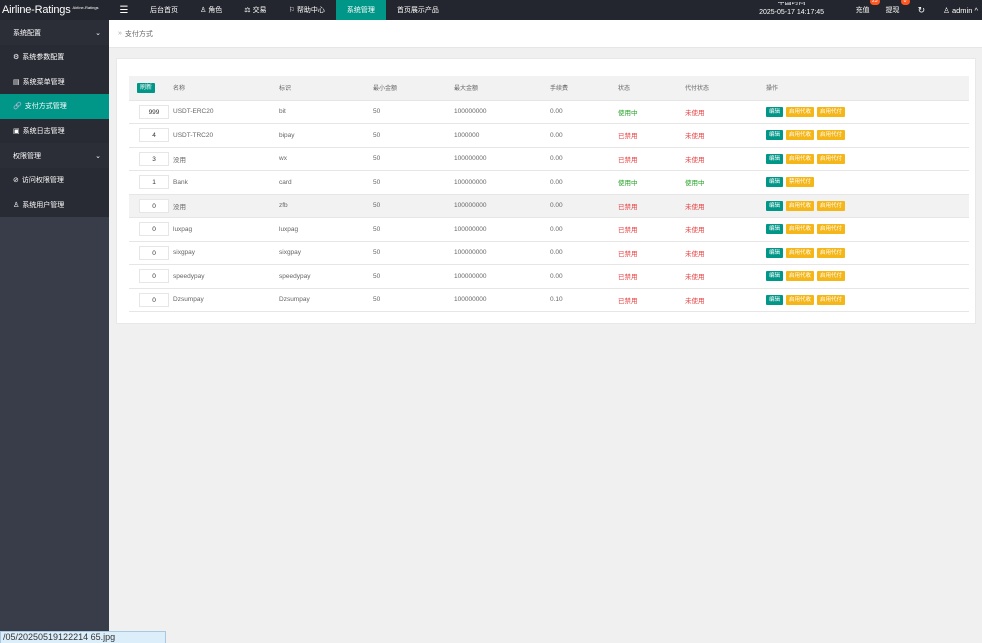 The height and width of the screenshot is (643, 982). Describe the element at coordinates (146, 87) in the screenshot. I see `refresh-button: 刷新` at that location.